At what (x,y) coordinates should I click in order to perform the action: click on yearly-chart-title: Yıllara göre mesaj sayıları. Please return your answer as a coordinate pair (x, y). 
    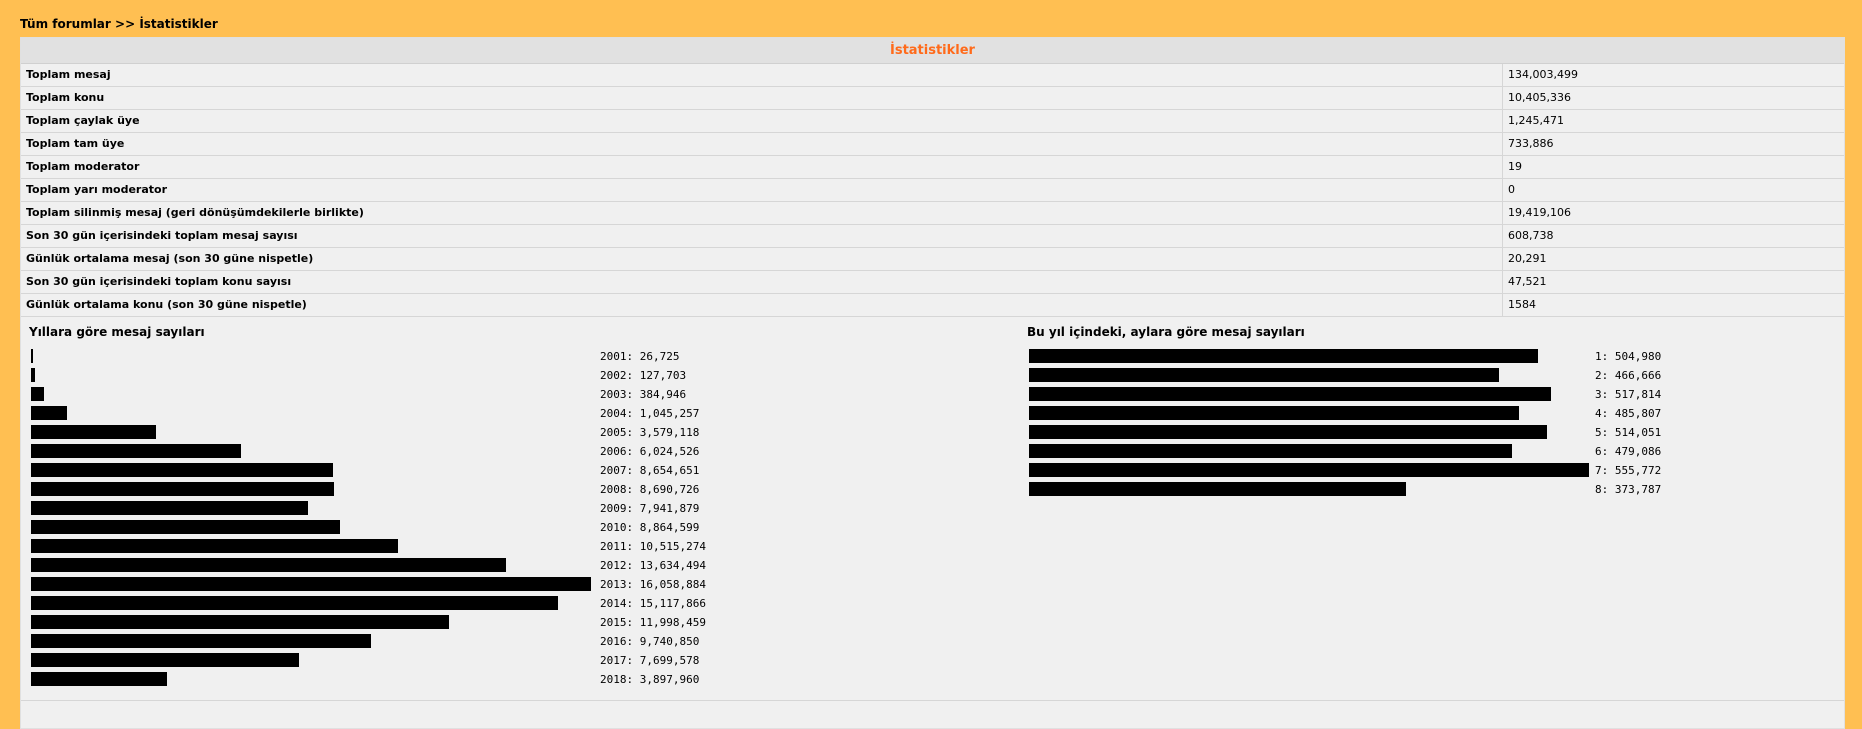
    Looking at the image, I should click on (117, 332).